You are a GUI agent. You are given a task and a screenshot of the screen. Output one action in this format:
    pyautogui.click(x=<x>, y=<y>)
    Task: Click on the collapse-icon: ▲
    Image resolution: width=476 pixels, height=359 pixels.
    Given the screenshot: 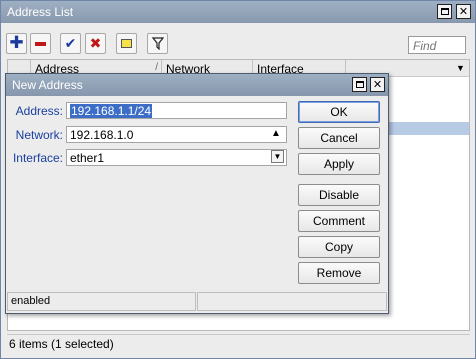 What is the action you would take?
    pyautogui.click(x=276, y=133)
    